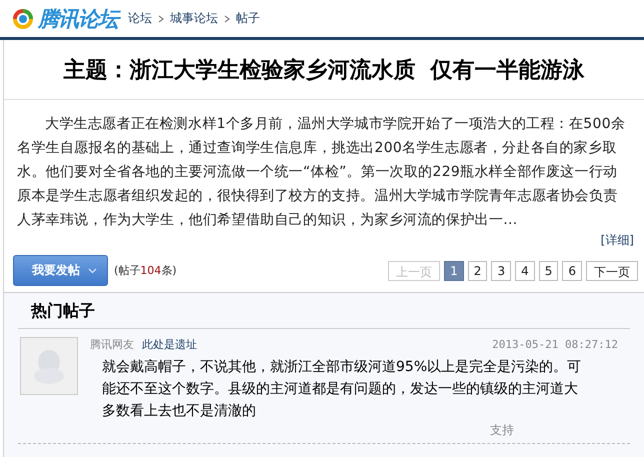 Image resolution: width=644 pixels, height=457 pixels. I want to click on post-count: (帖子104条), so click(145, 270).